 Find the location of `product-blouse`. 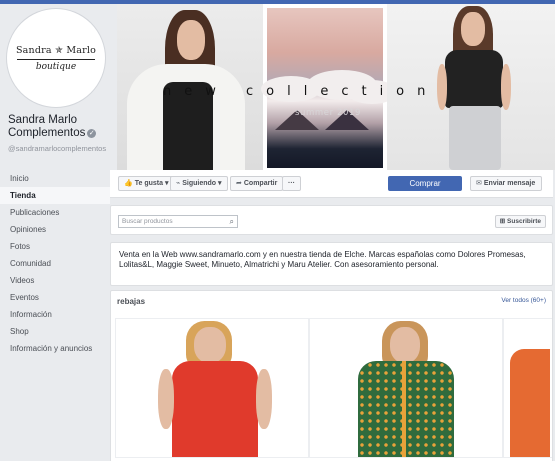

product-blouse is located at coordinates (406, 409).